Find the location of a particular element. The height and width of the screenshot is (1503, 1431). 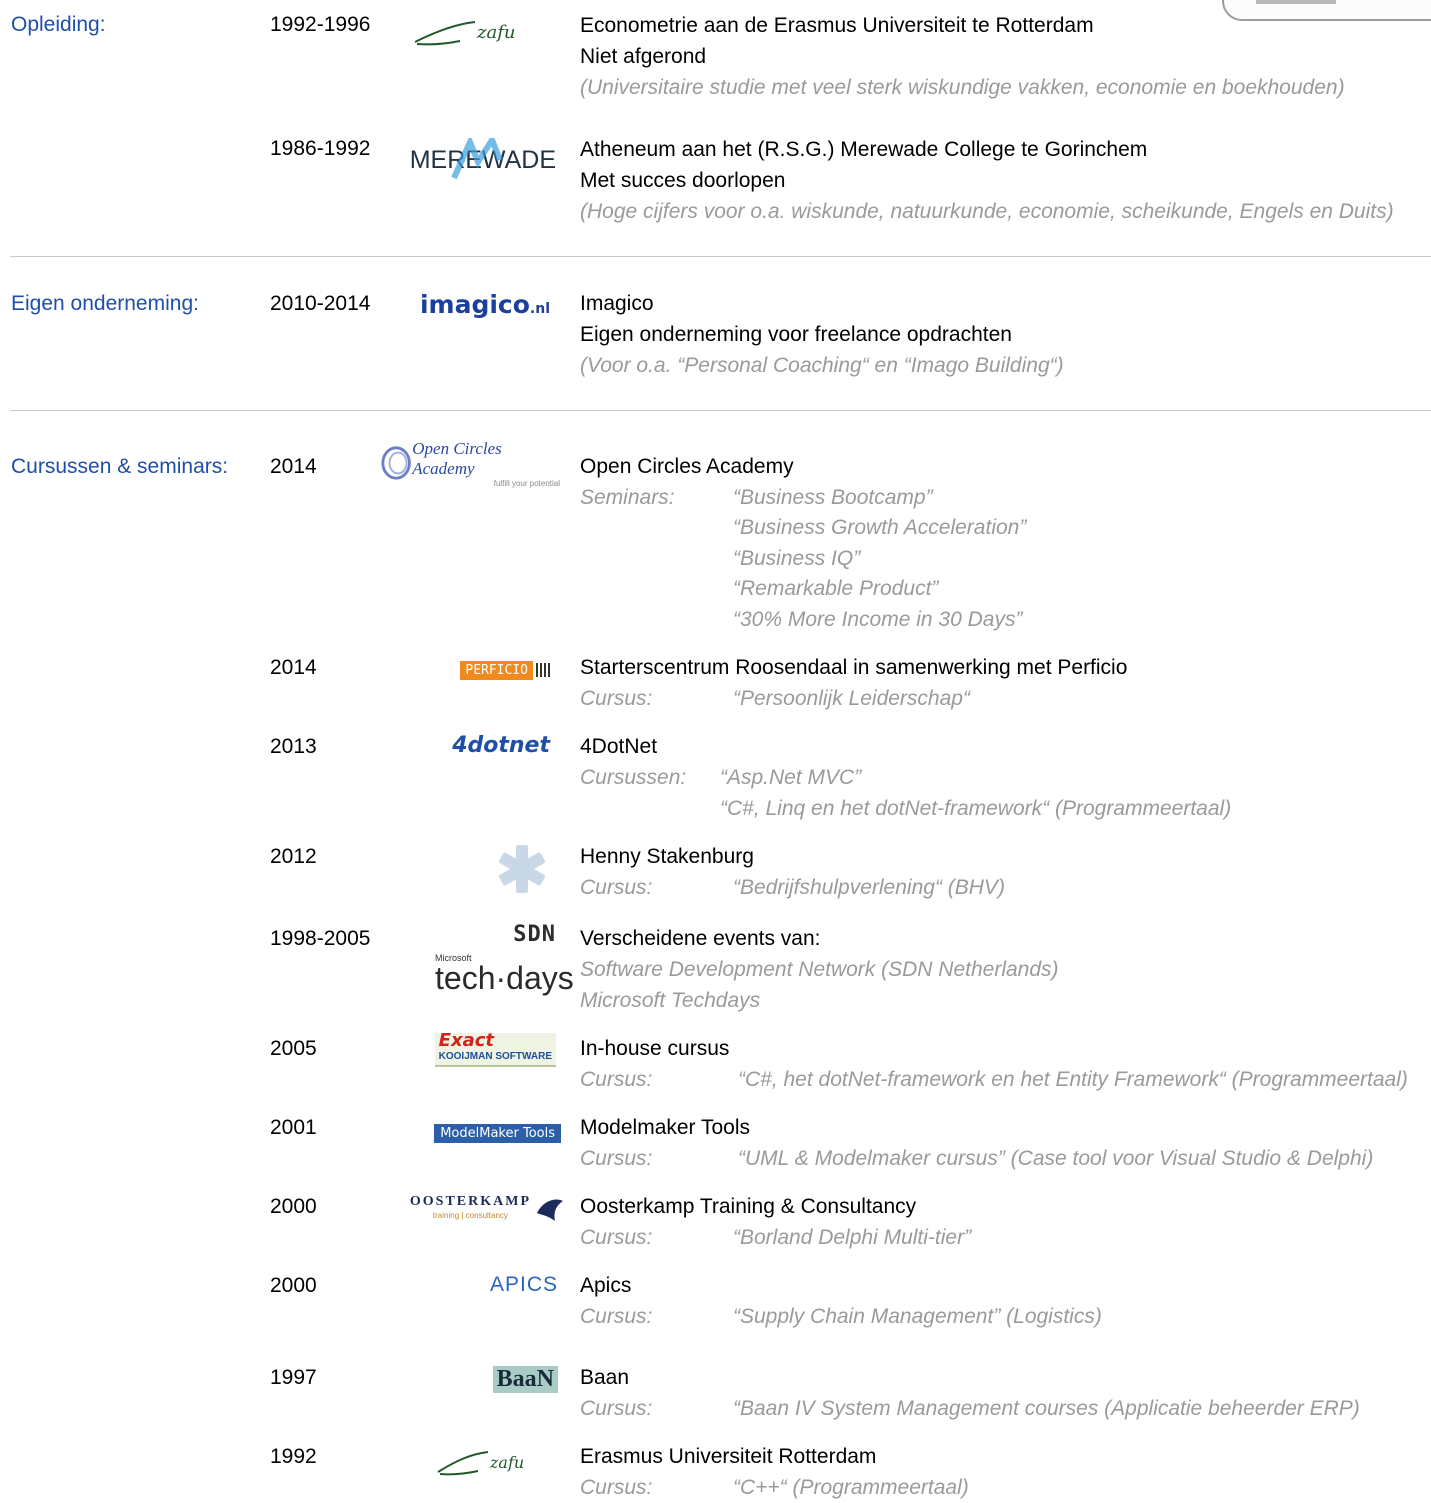

bird-icon is located at coordinates (550, 1210).